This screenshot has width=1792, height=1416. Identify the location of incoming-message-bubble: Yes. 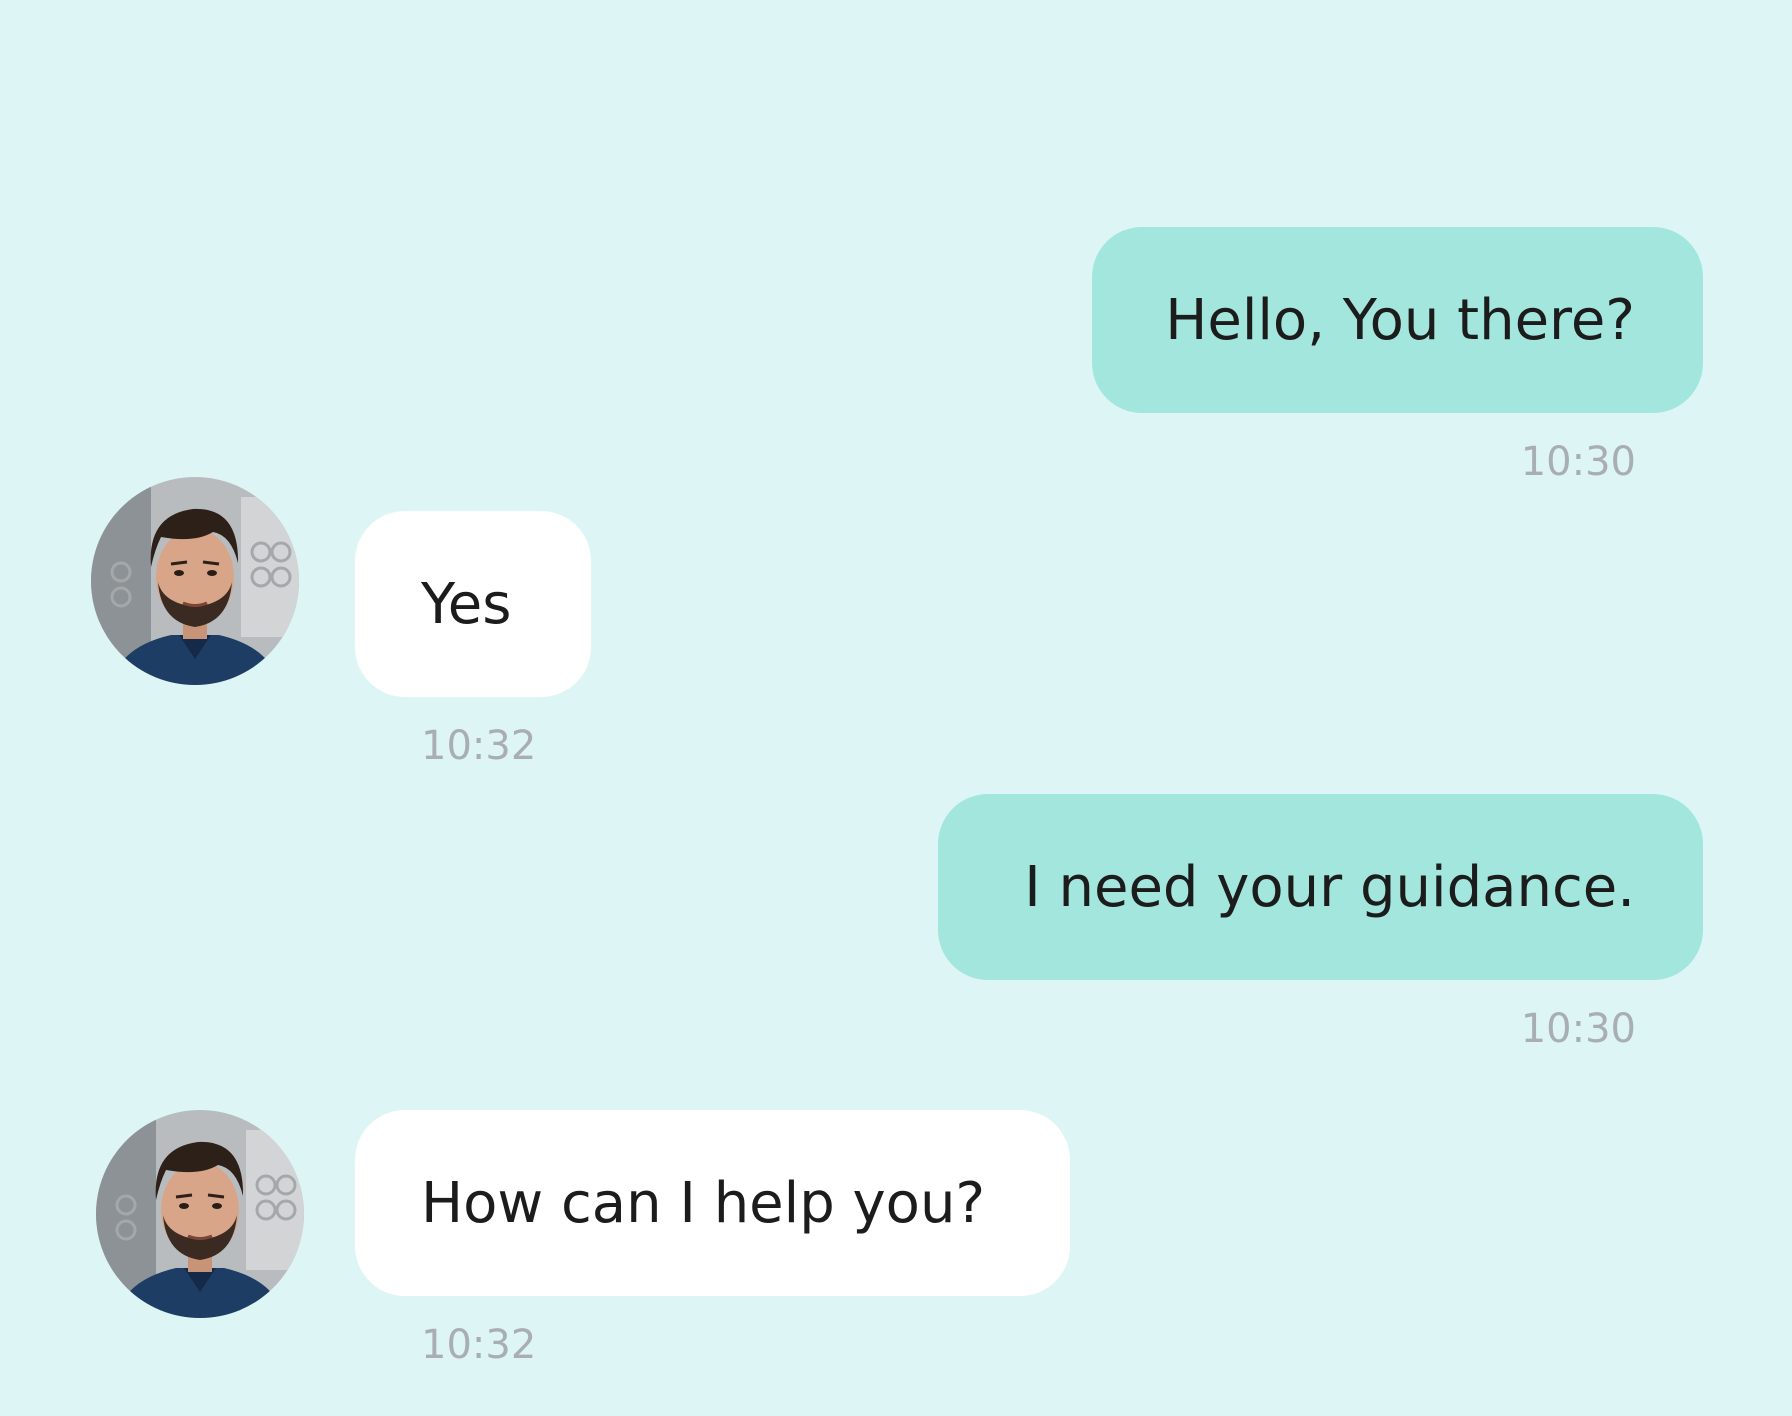
(473, 604).